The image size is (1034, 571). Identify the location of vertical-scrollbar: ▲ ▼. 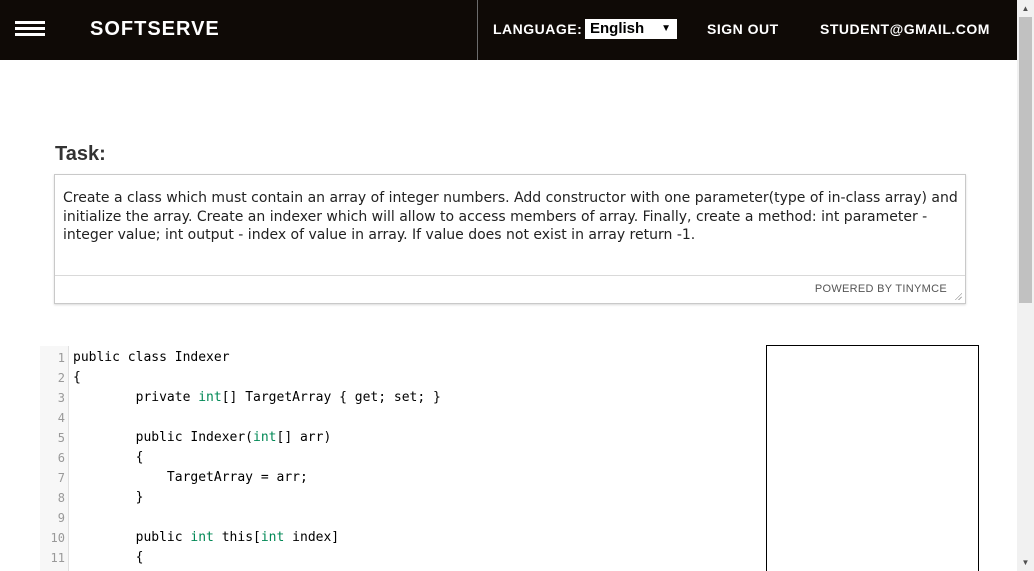
(1025, 285).